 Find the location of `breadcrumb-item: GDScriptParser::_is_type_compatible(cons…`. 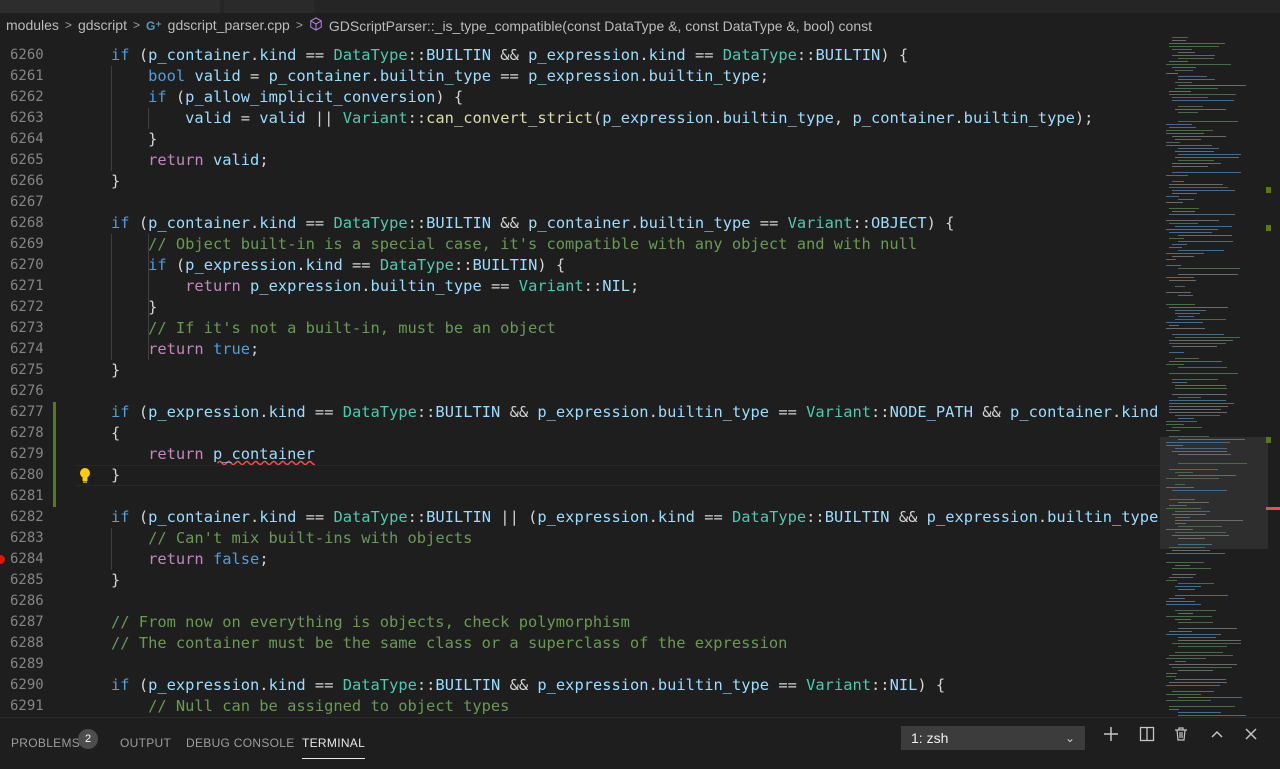

breadcrumb-item: GDScriptParser::_is_type_compatible(cons… is located at coordinates (591, 25).